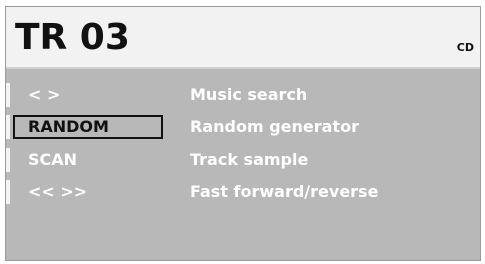  Describe the element at coordinates (249, 159) in the screenshot. I see `menu-description: Track sample` at that location.